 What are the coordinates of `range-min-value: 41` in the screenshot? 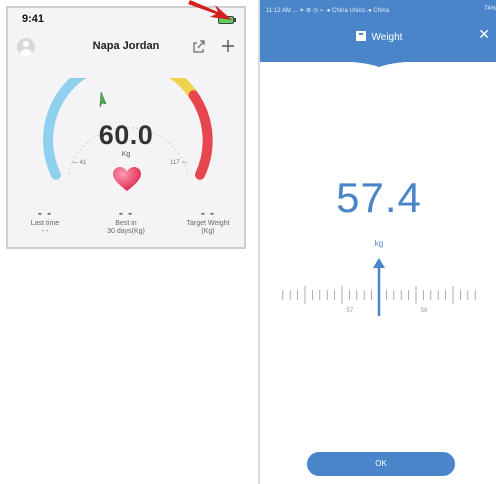 It's located at (83, 163).